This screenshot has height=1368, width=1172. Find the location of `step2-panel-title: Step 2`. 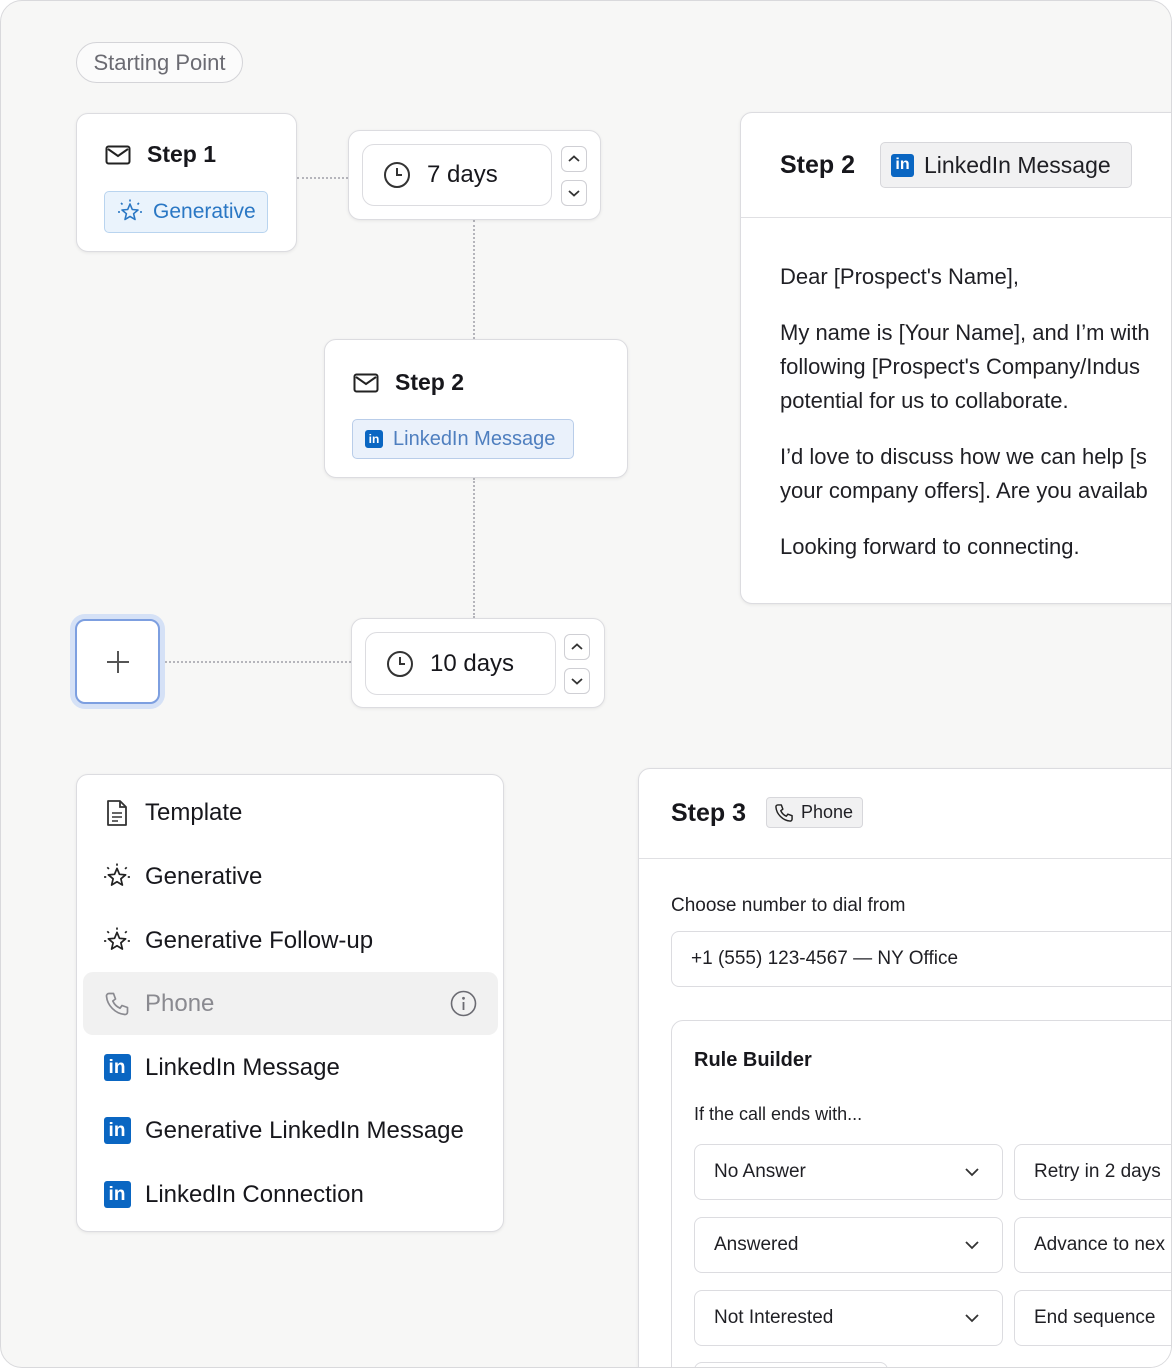

step2-panel-title: Step 2 is located at coordinates (818, 165).